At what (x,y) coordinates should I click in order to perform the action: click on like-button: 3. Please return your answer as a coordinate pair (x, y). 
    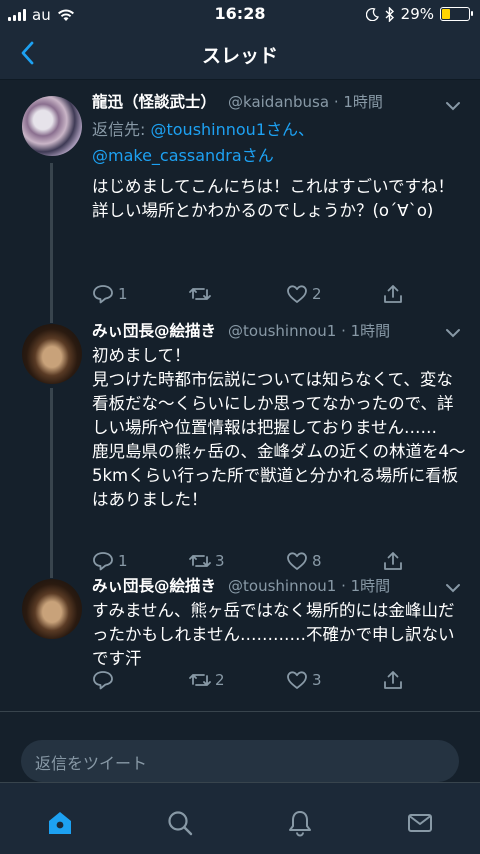
    Looking at the image, I should click on (304, 680).